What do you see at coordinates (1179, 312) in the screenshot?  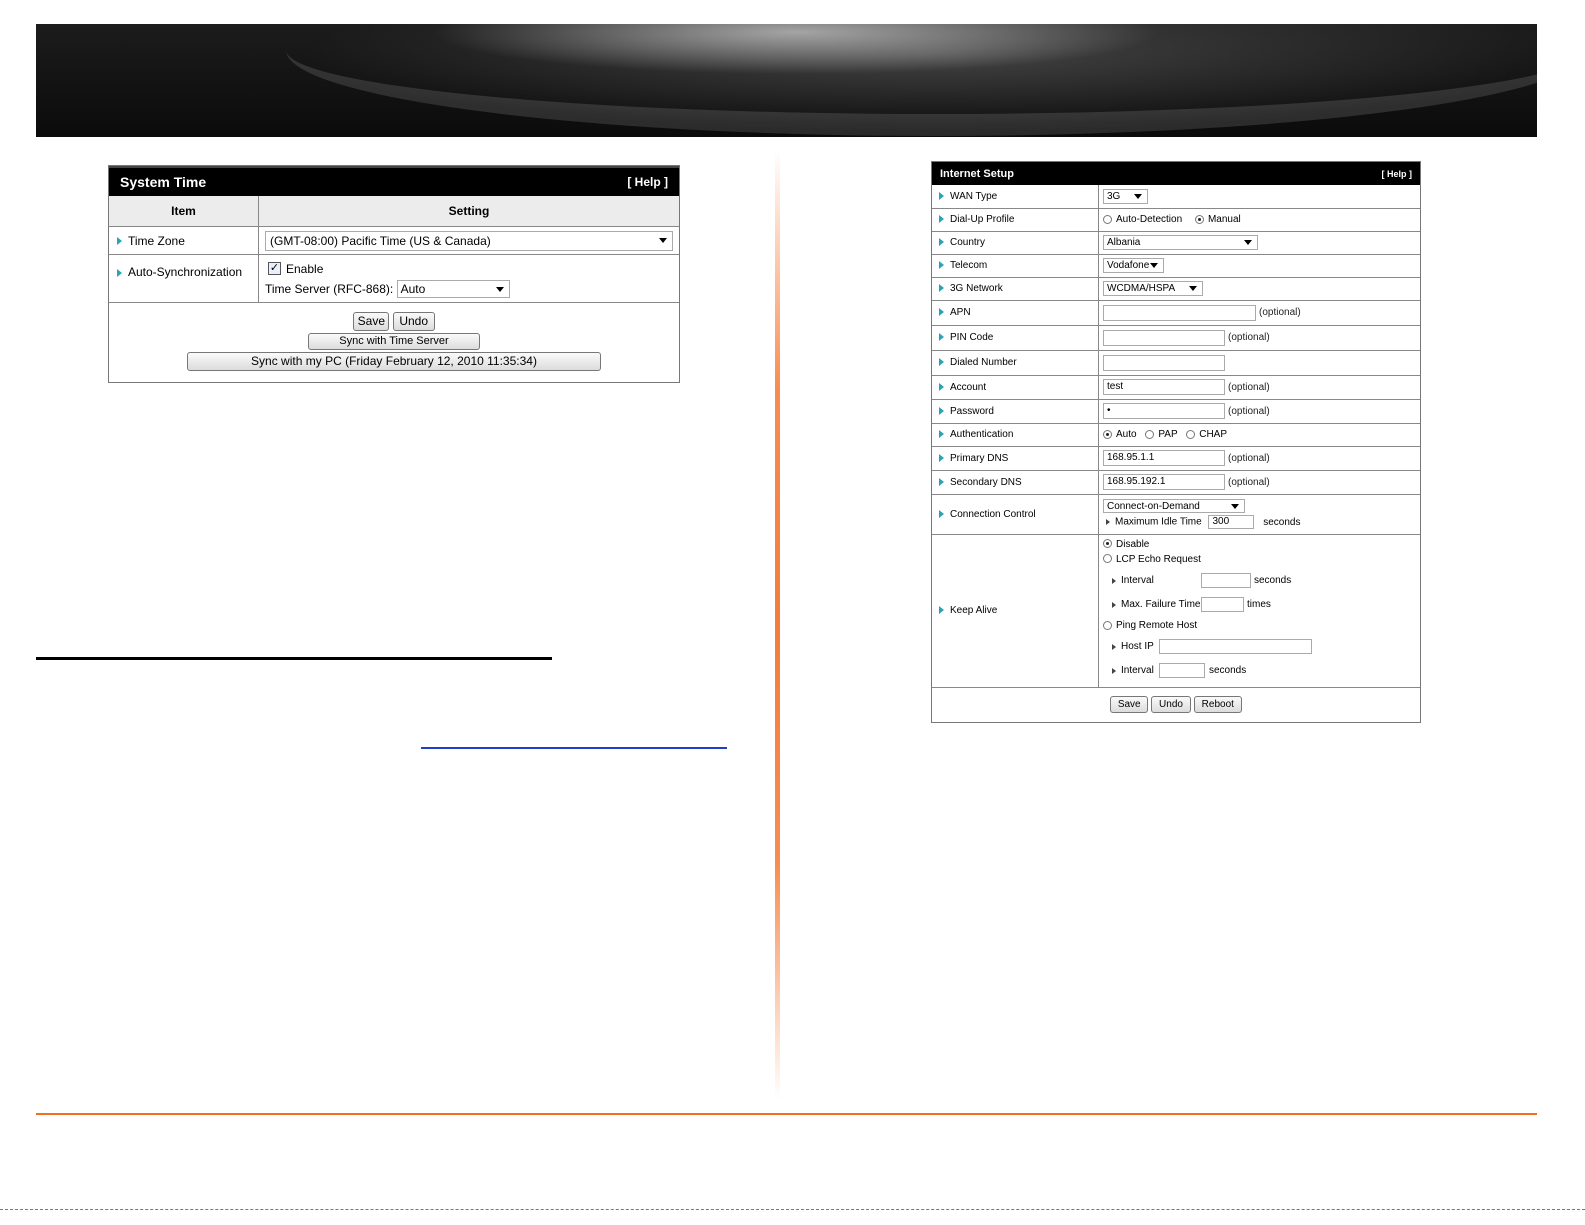 I see `apn-input` at bounding box center [1179, 312].